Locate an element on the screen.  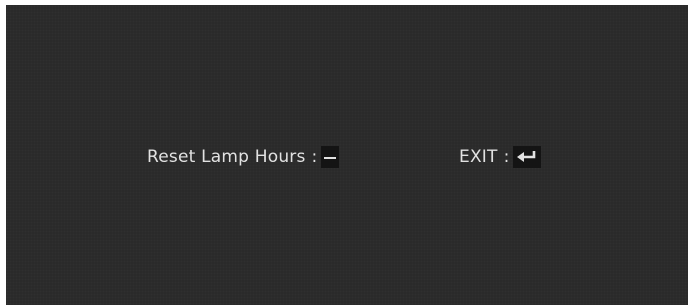
reset-lamp-hours-option: Reset Lamp Hours : is located at coordinates (243, 157).